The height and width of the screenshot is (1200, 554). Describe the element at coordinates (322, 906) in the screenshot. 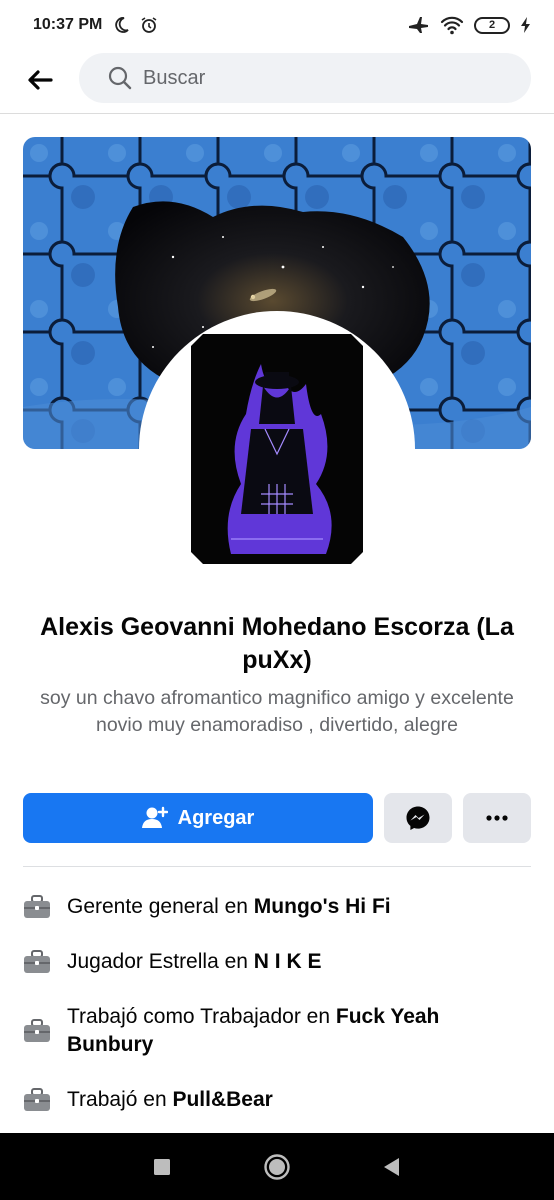

I see `work-place: Mungo's Hi Fi` at that location.